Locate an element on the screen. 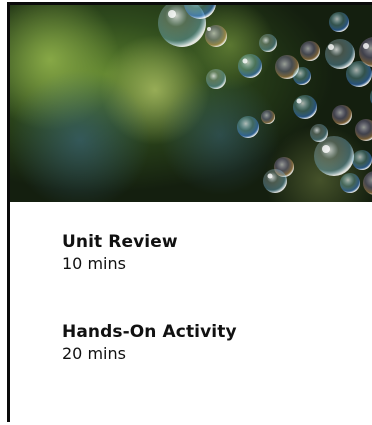 This screenshot has height=425, width=372. lesson-item-hands-on-activity: Hands-On Activity 20 mins is located at coordinates (149, 343).